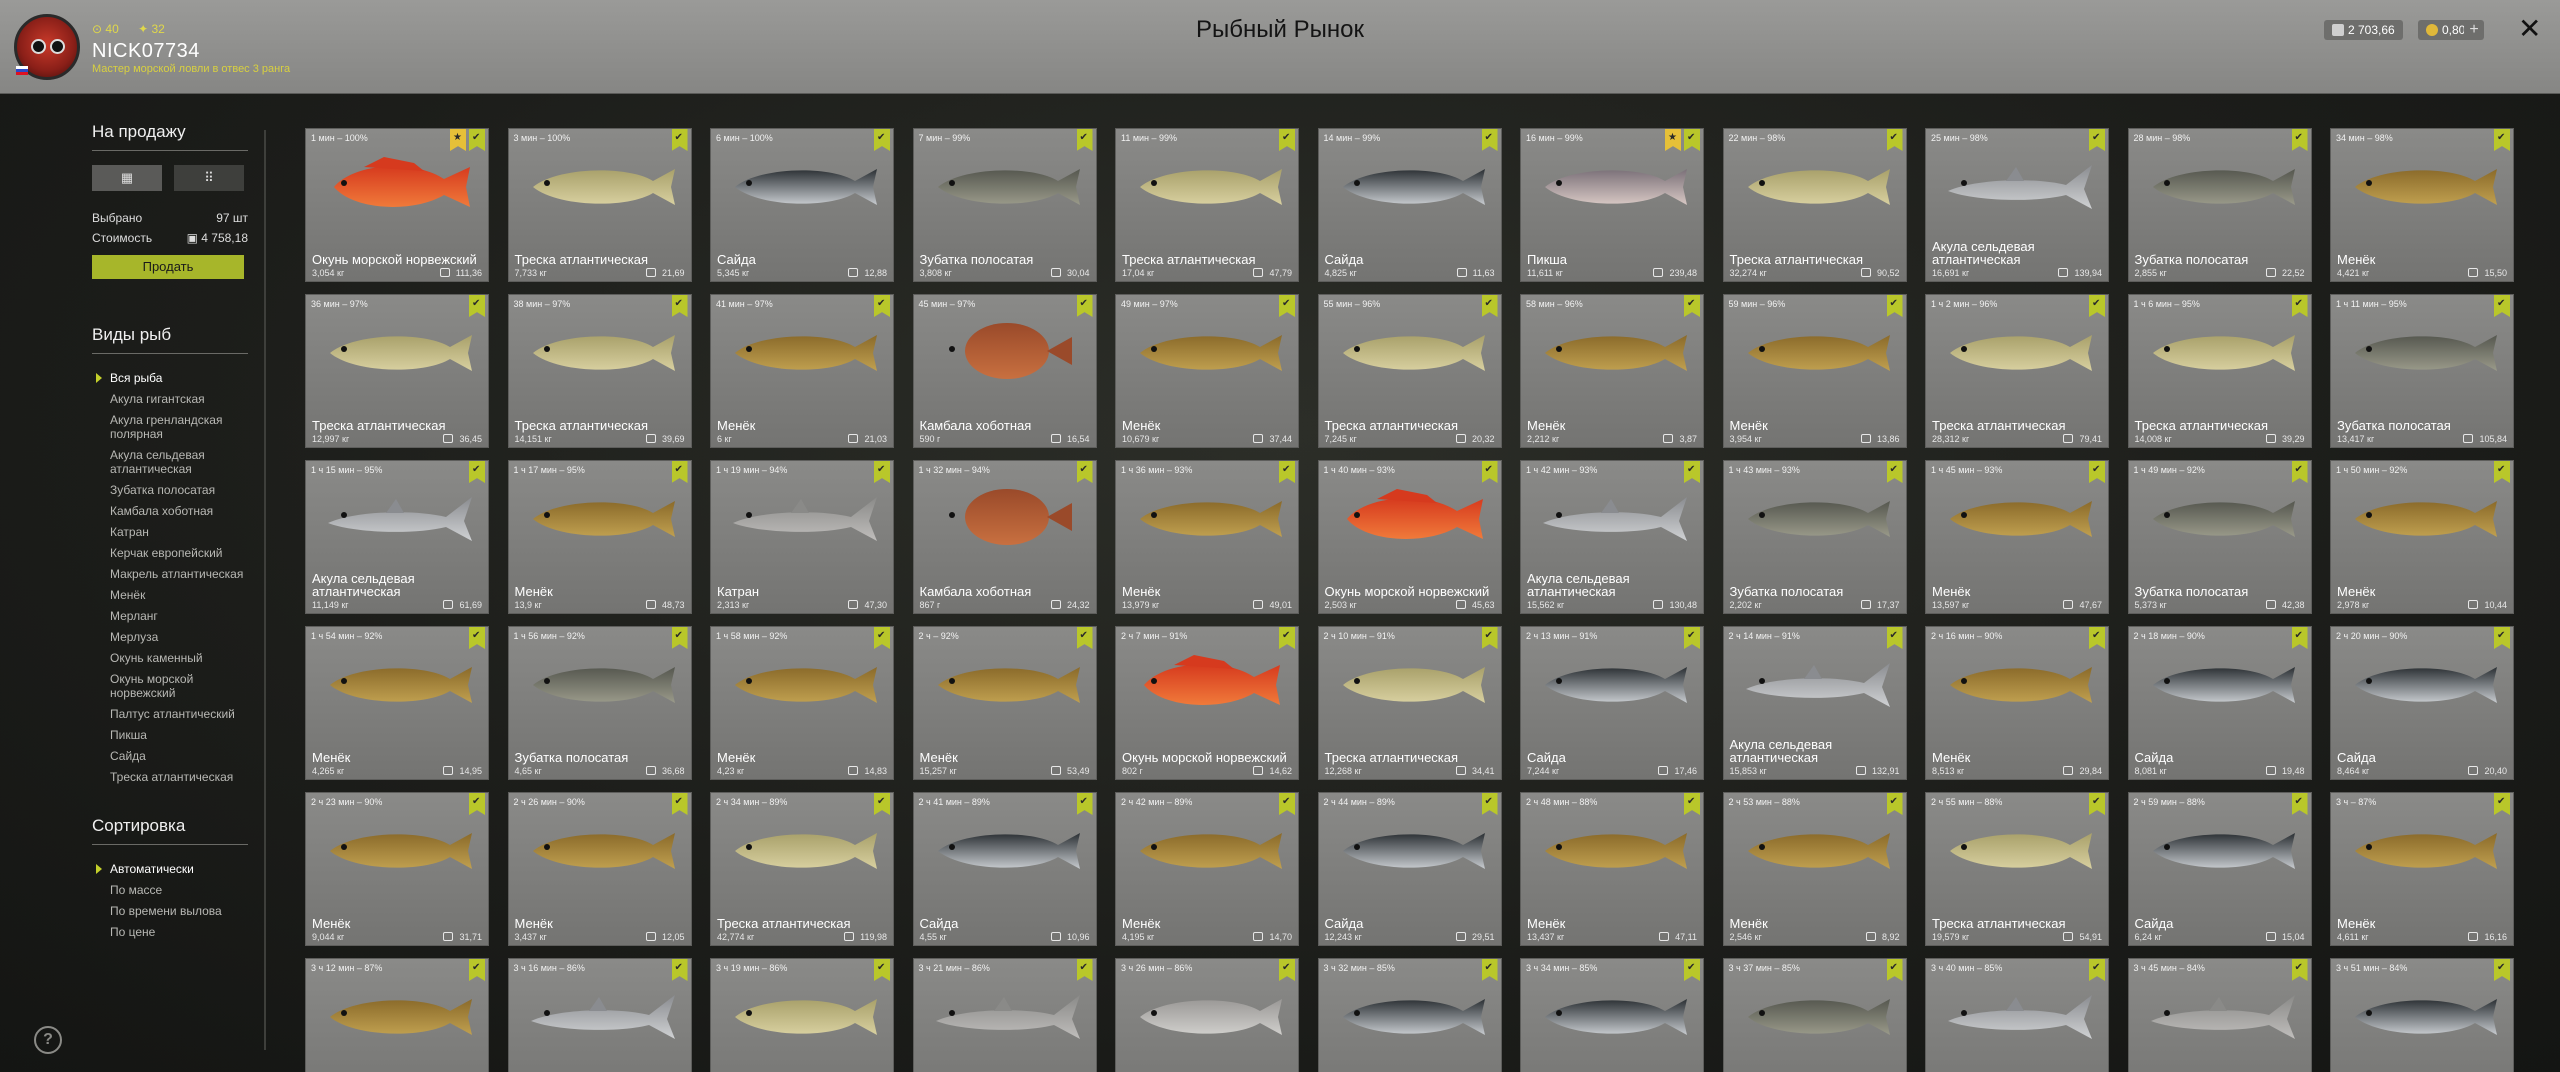 The image size is (2560, 1072). I want to click on fish-card: 2 ч – 92% Менёк 15,257 кг 53,49, so click(1004, 703).